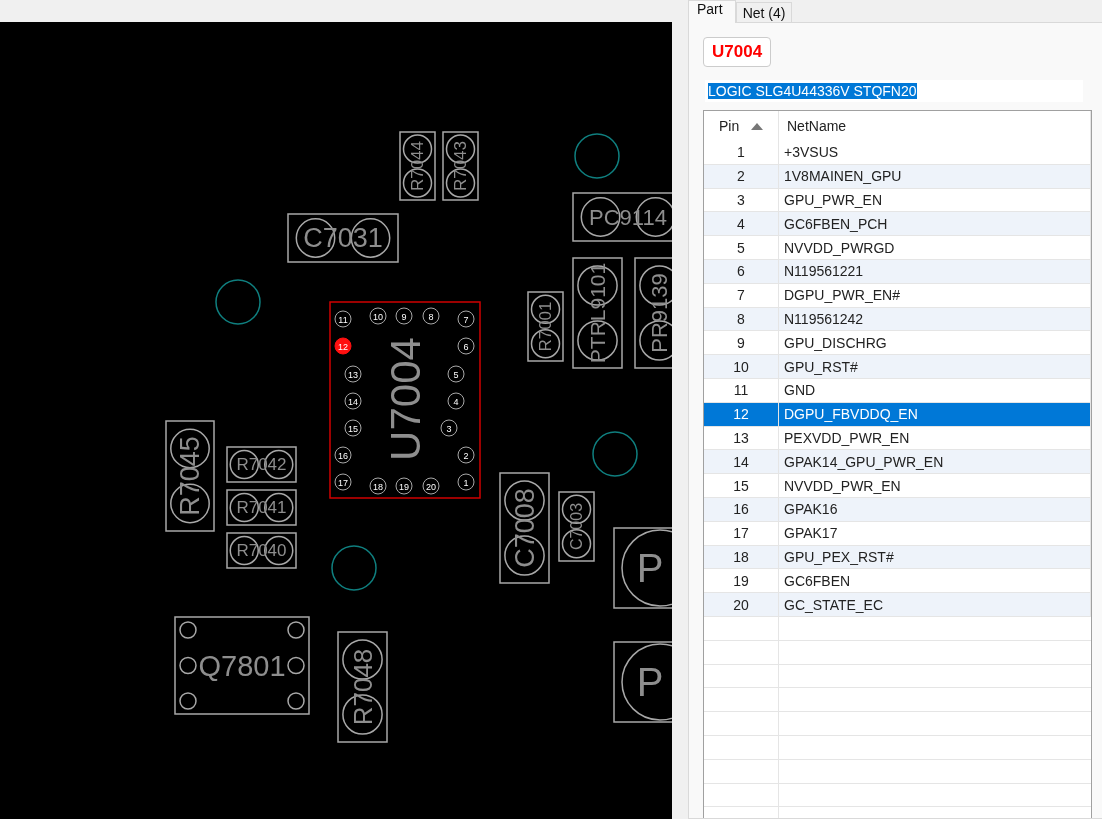 This screenshot has width=1102, height=819. Describe the element at coordinates (659, 313) in the screenshot. I see `component-designator: PR9139` at that location.